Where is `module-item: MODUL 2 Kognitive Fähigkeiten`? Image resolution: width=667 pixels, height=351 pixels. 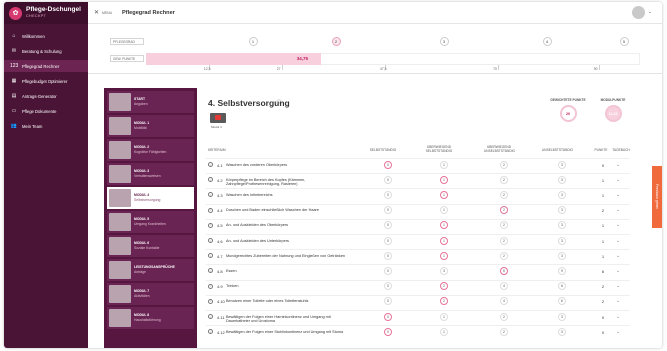
module-item: MODUL 2 Kognitive Fähigkeiten is located at coordinates (150, 150).